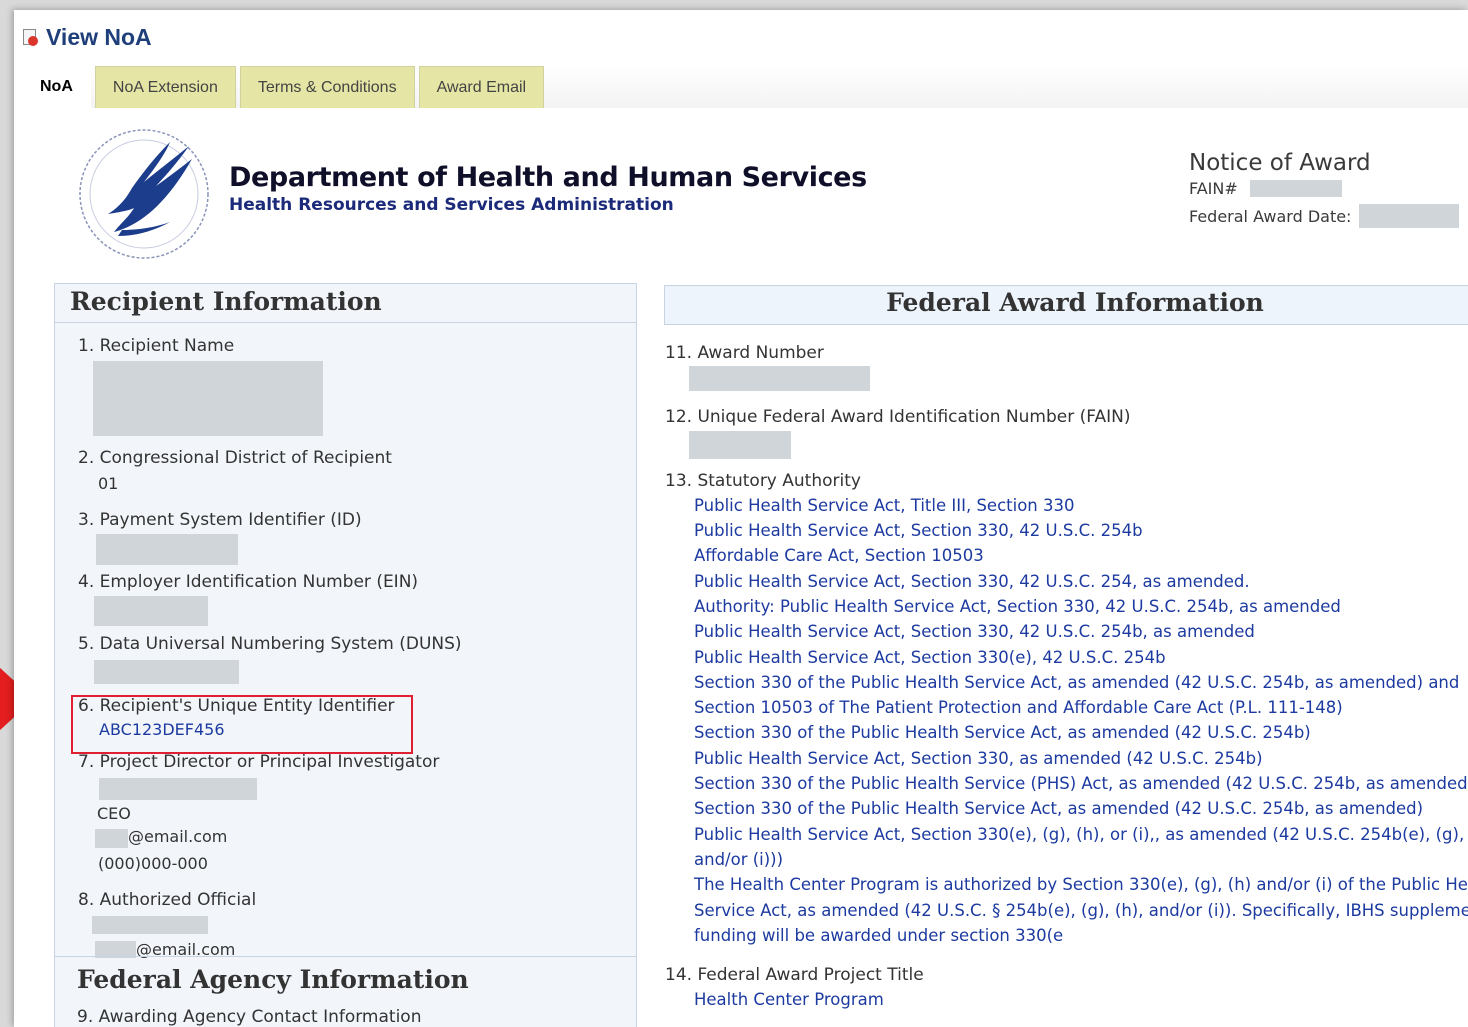 This screenshot has width=1468, height=1027. Describe the element at coordinates (1280, 163) in the screenshot. I see `notice-title: Notice of Award` at that location.